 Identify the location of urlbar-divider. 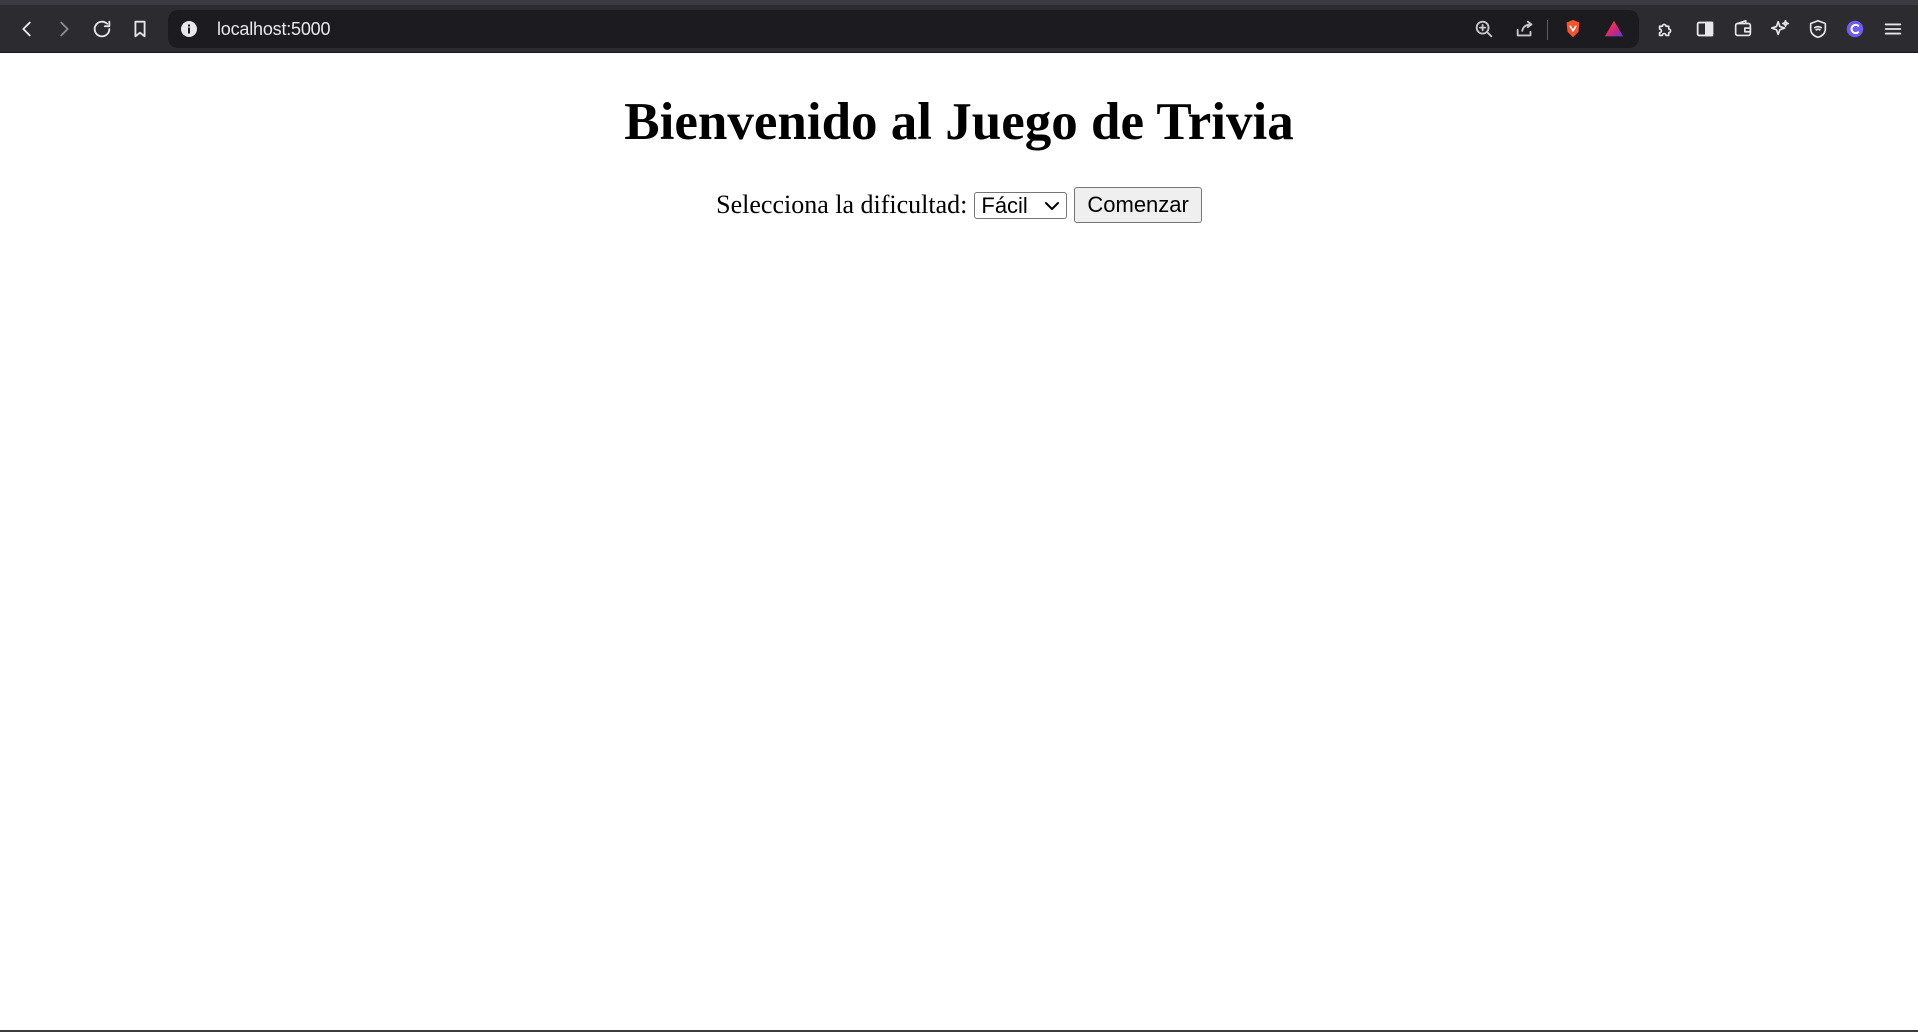
(1547, 30).